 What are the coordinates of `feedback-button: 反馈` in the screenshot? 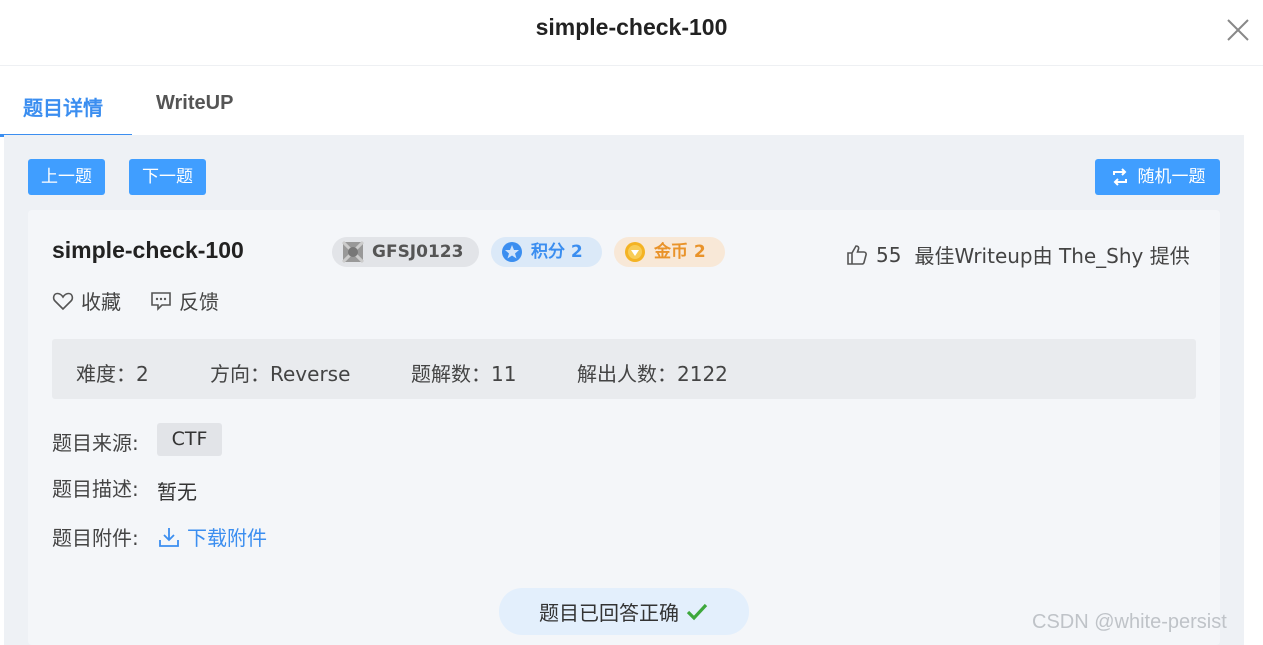 It's located at (184, 300).